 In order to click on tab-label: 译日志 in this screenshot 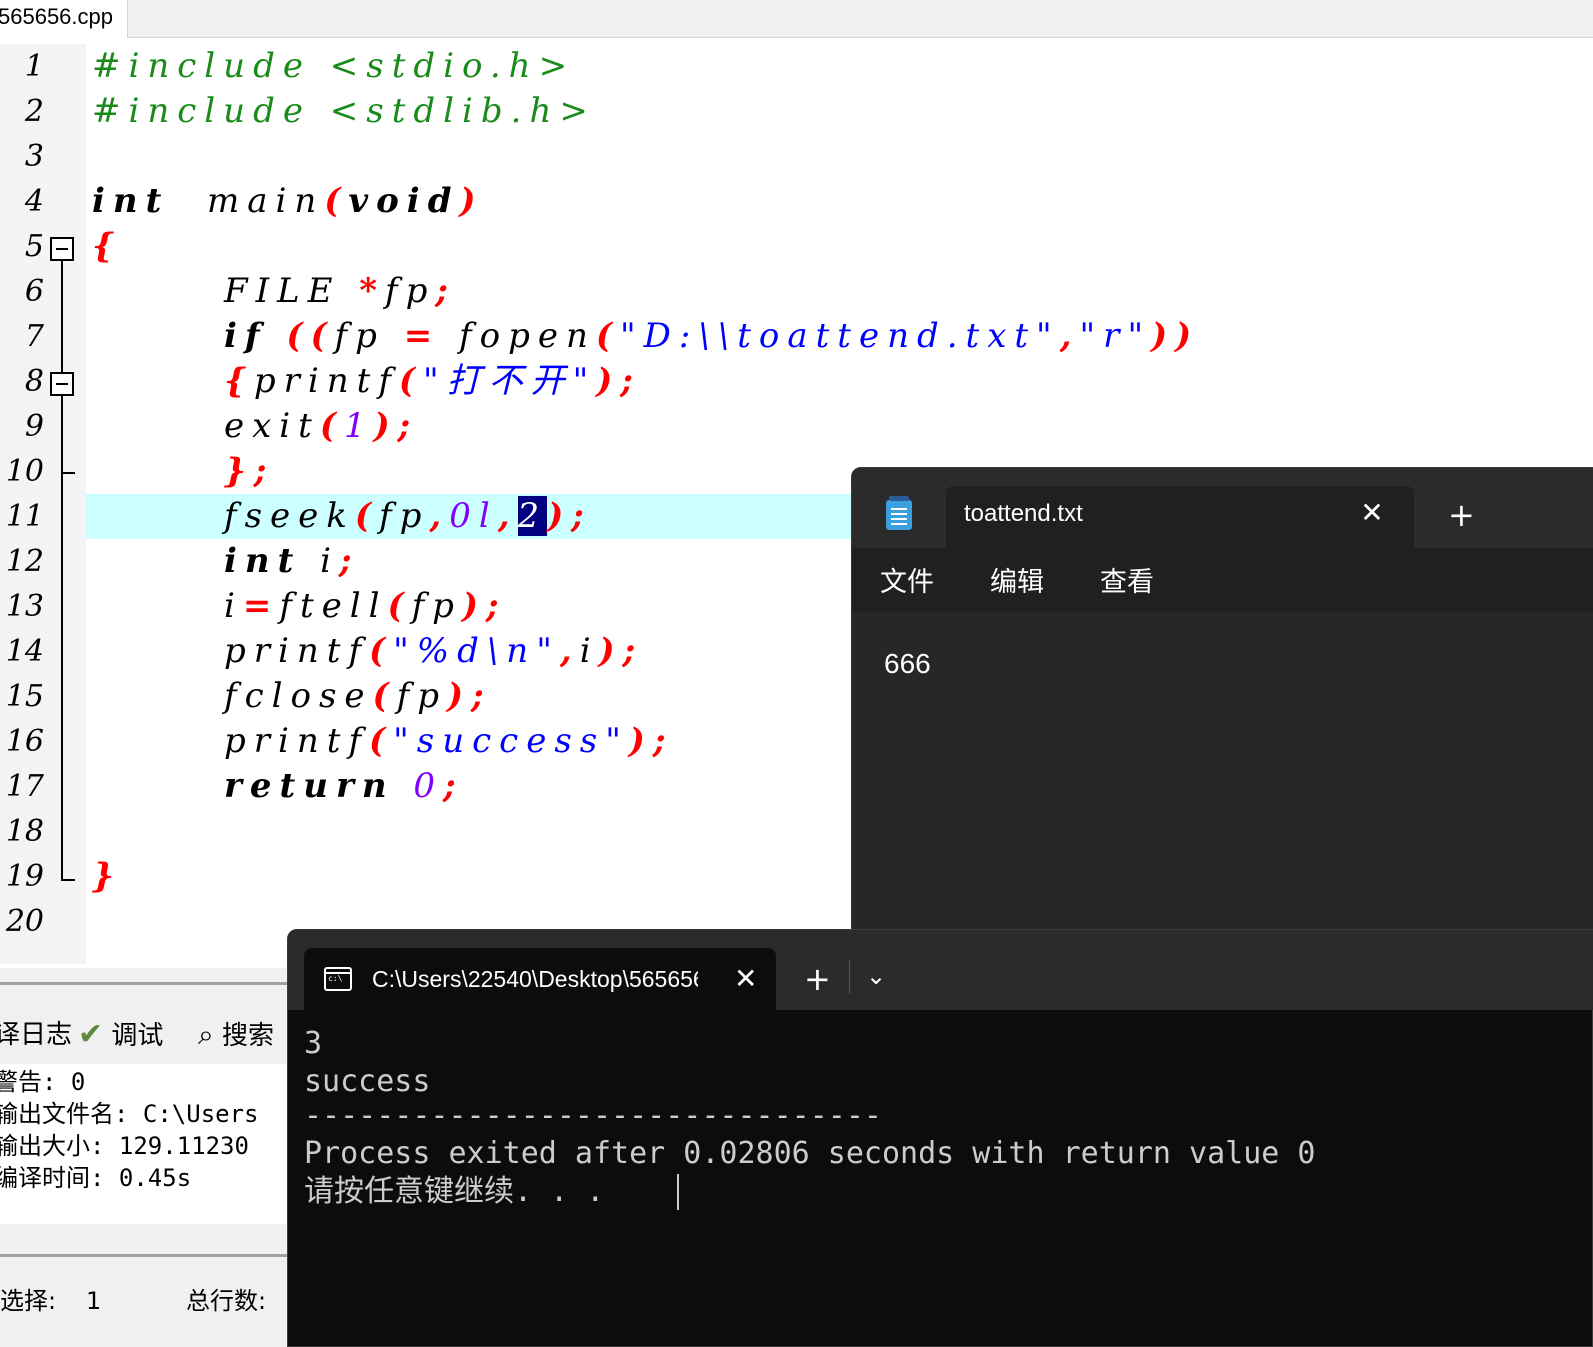, I will do `click(36, 1035)`.